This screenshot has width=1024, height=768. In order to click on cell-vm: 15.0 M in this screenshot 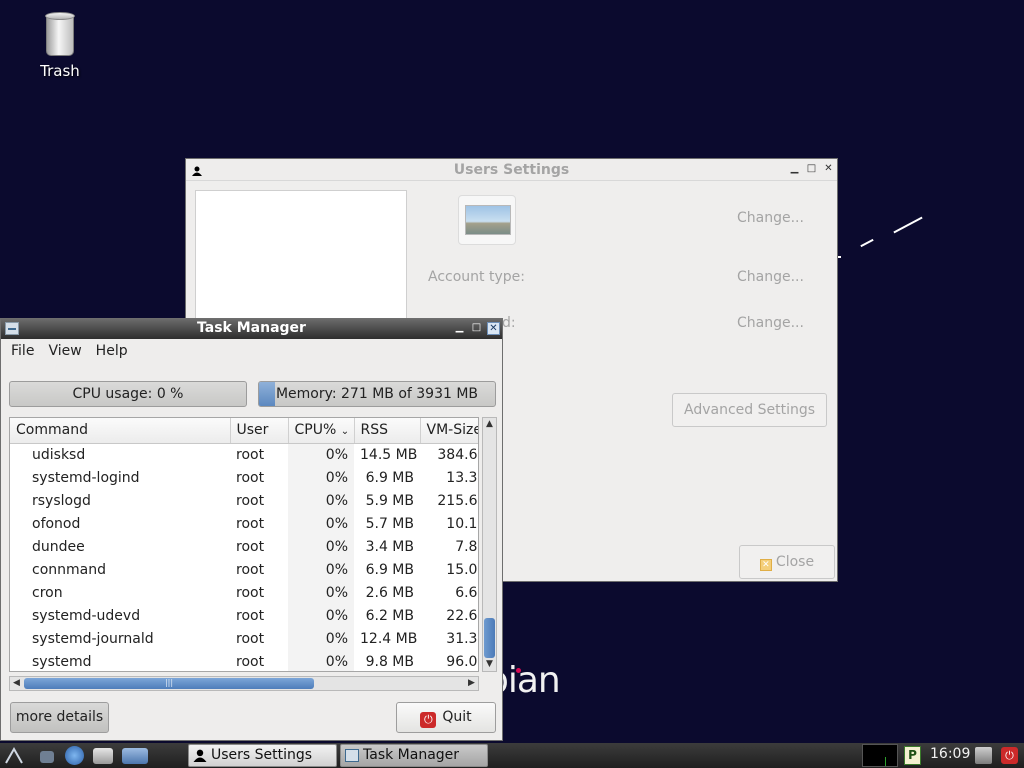, I will do `click(462, 569)`.